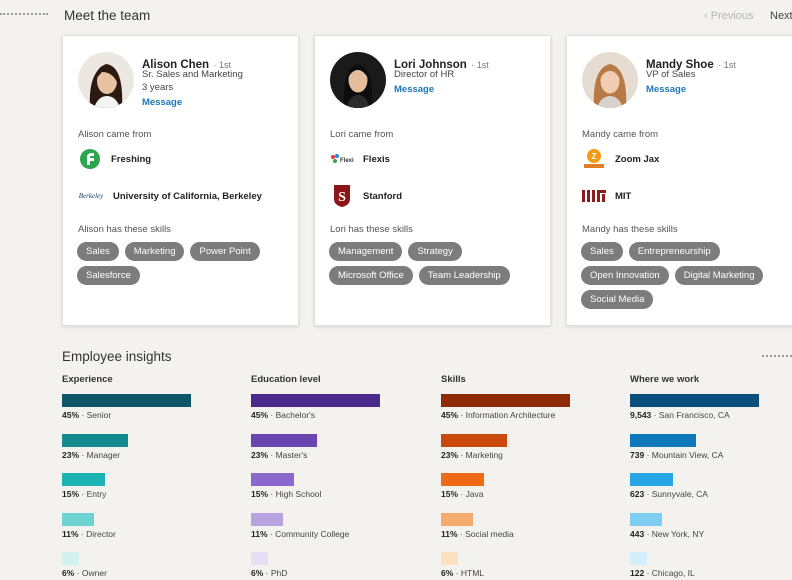  What do you see at coordinates (341, 566) in the screenshot?
I see `insight-row: 6% · PhD` at bounding box center [341, 566].